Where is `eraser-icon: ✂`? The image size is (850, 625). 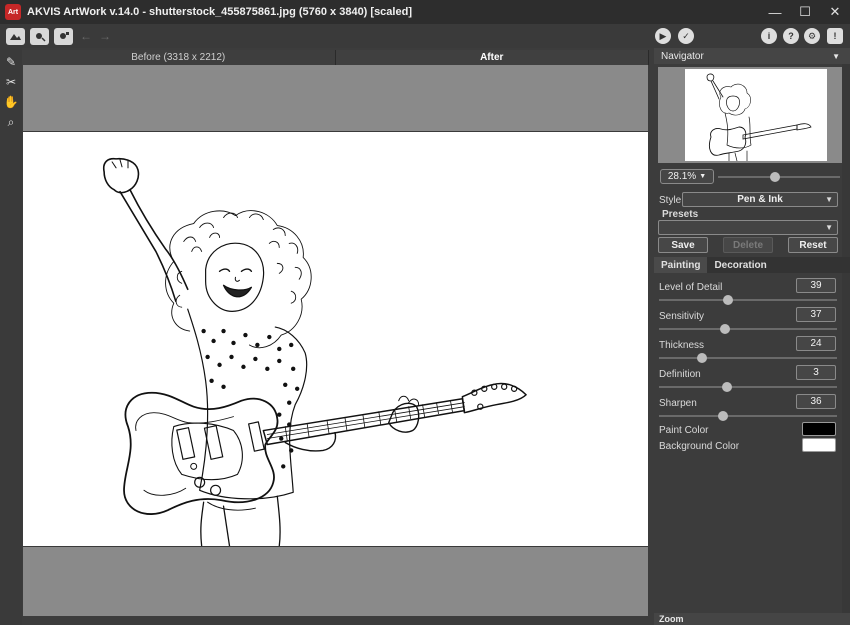
eraser-icon: ✂ is located at coordinates (11, 82).